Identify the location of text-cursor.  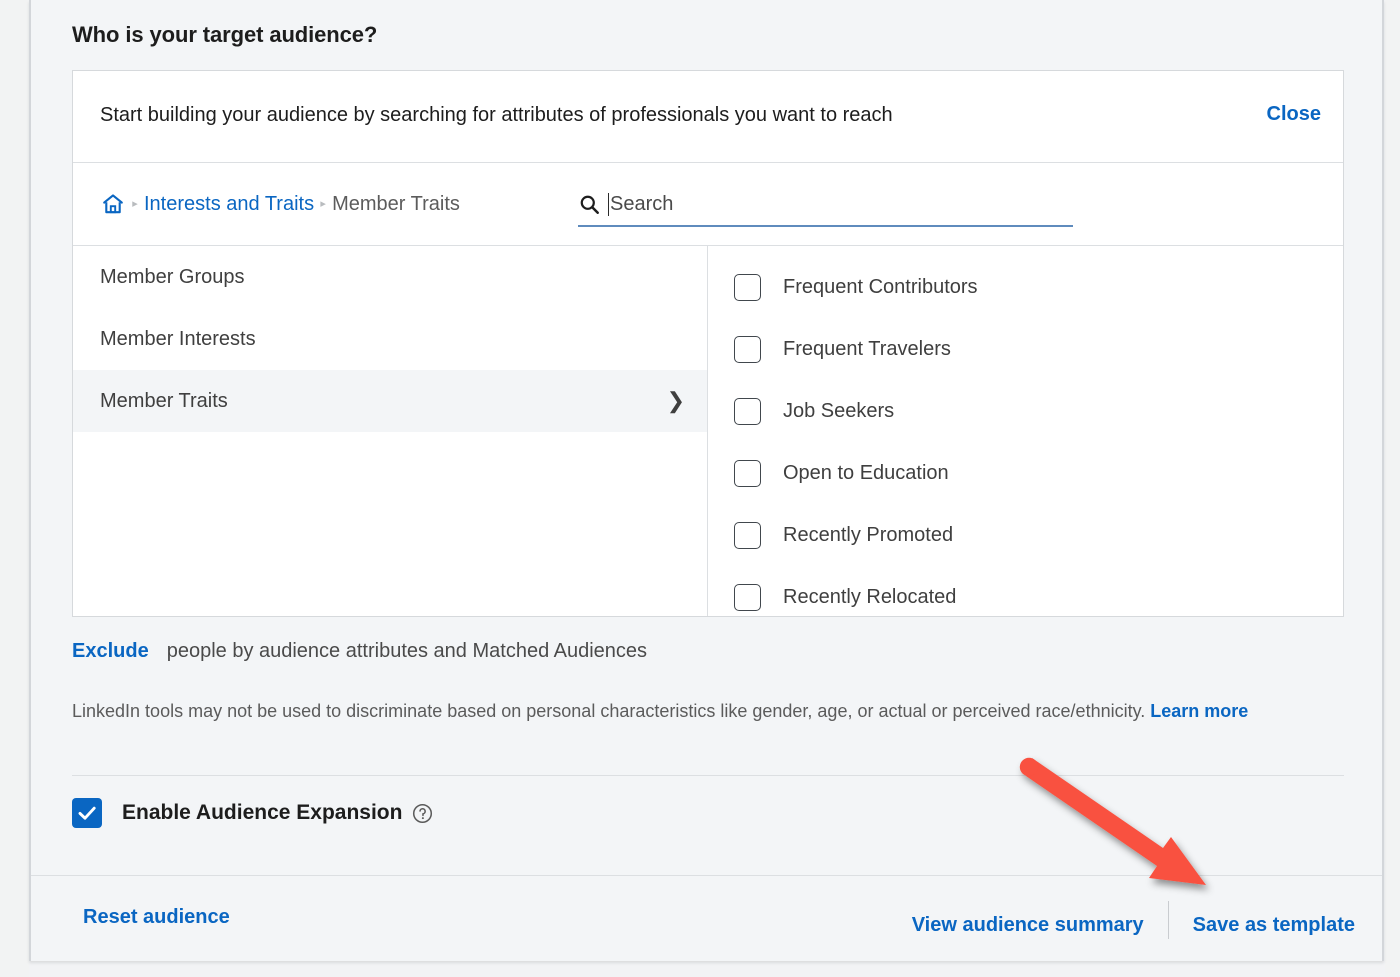
(608, 204).